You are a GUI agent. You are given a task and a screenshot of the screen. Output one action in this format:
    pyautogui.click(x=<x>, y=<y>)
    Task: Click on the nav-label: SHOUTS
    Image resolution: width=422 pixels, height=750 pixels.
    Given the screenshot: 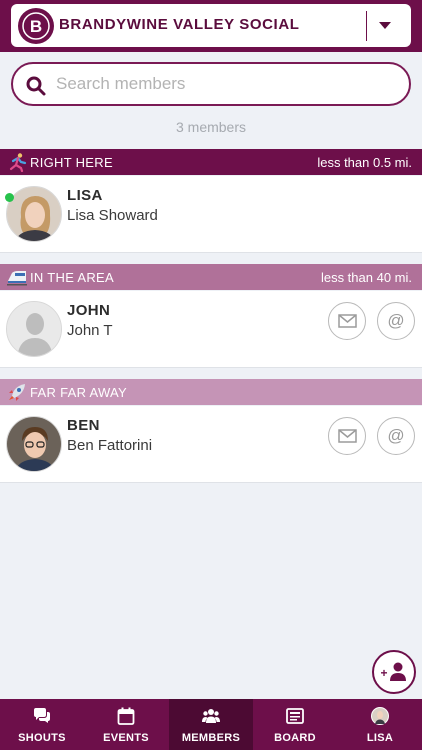 What is the action you would take?
    pyautogui.click(x=42, y=738)
    